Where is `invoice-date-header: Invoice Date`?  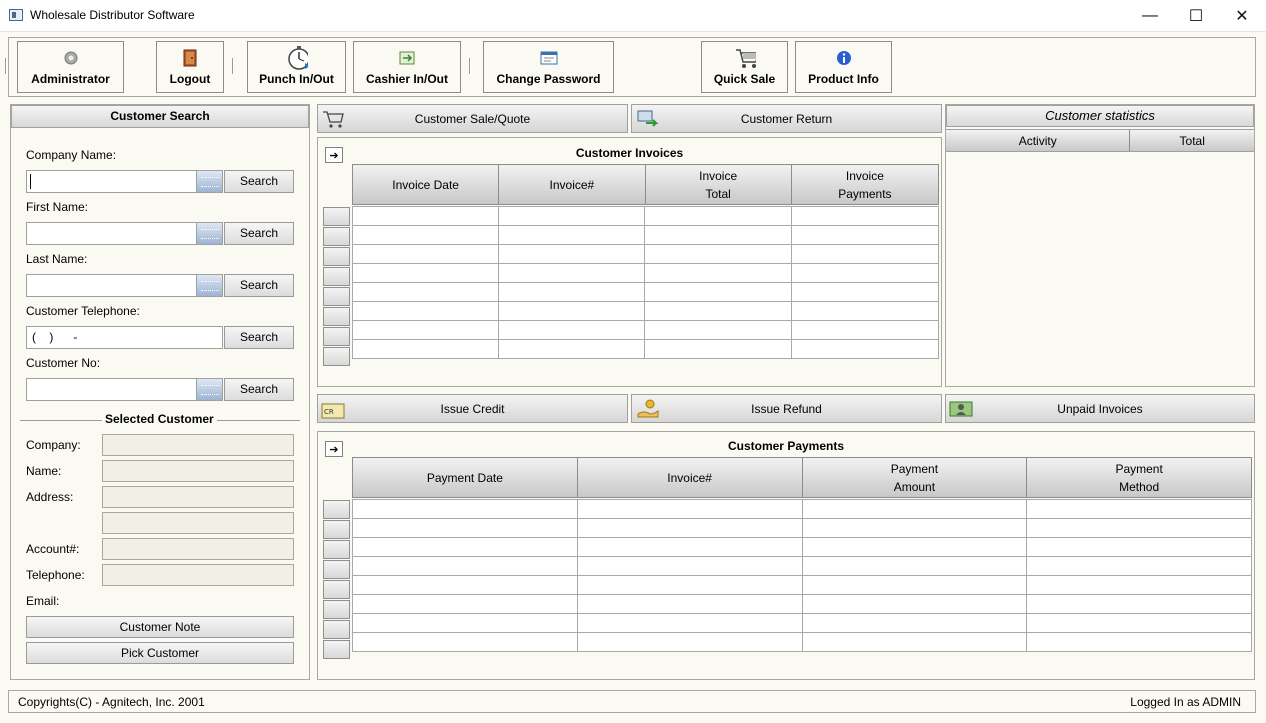
invoice-date-header: Invoice Date is located at coordinates (426, 184).